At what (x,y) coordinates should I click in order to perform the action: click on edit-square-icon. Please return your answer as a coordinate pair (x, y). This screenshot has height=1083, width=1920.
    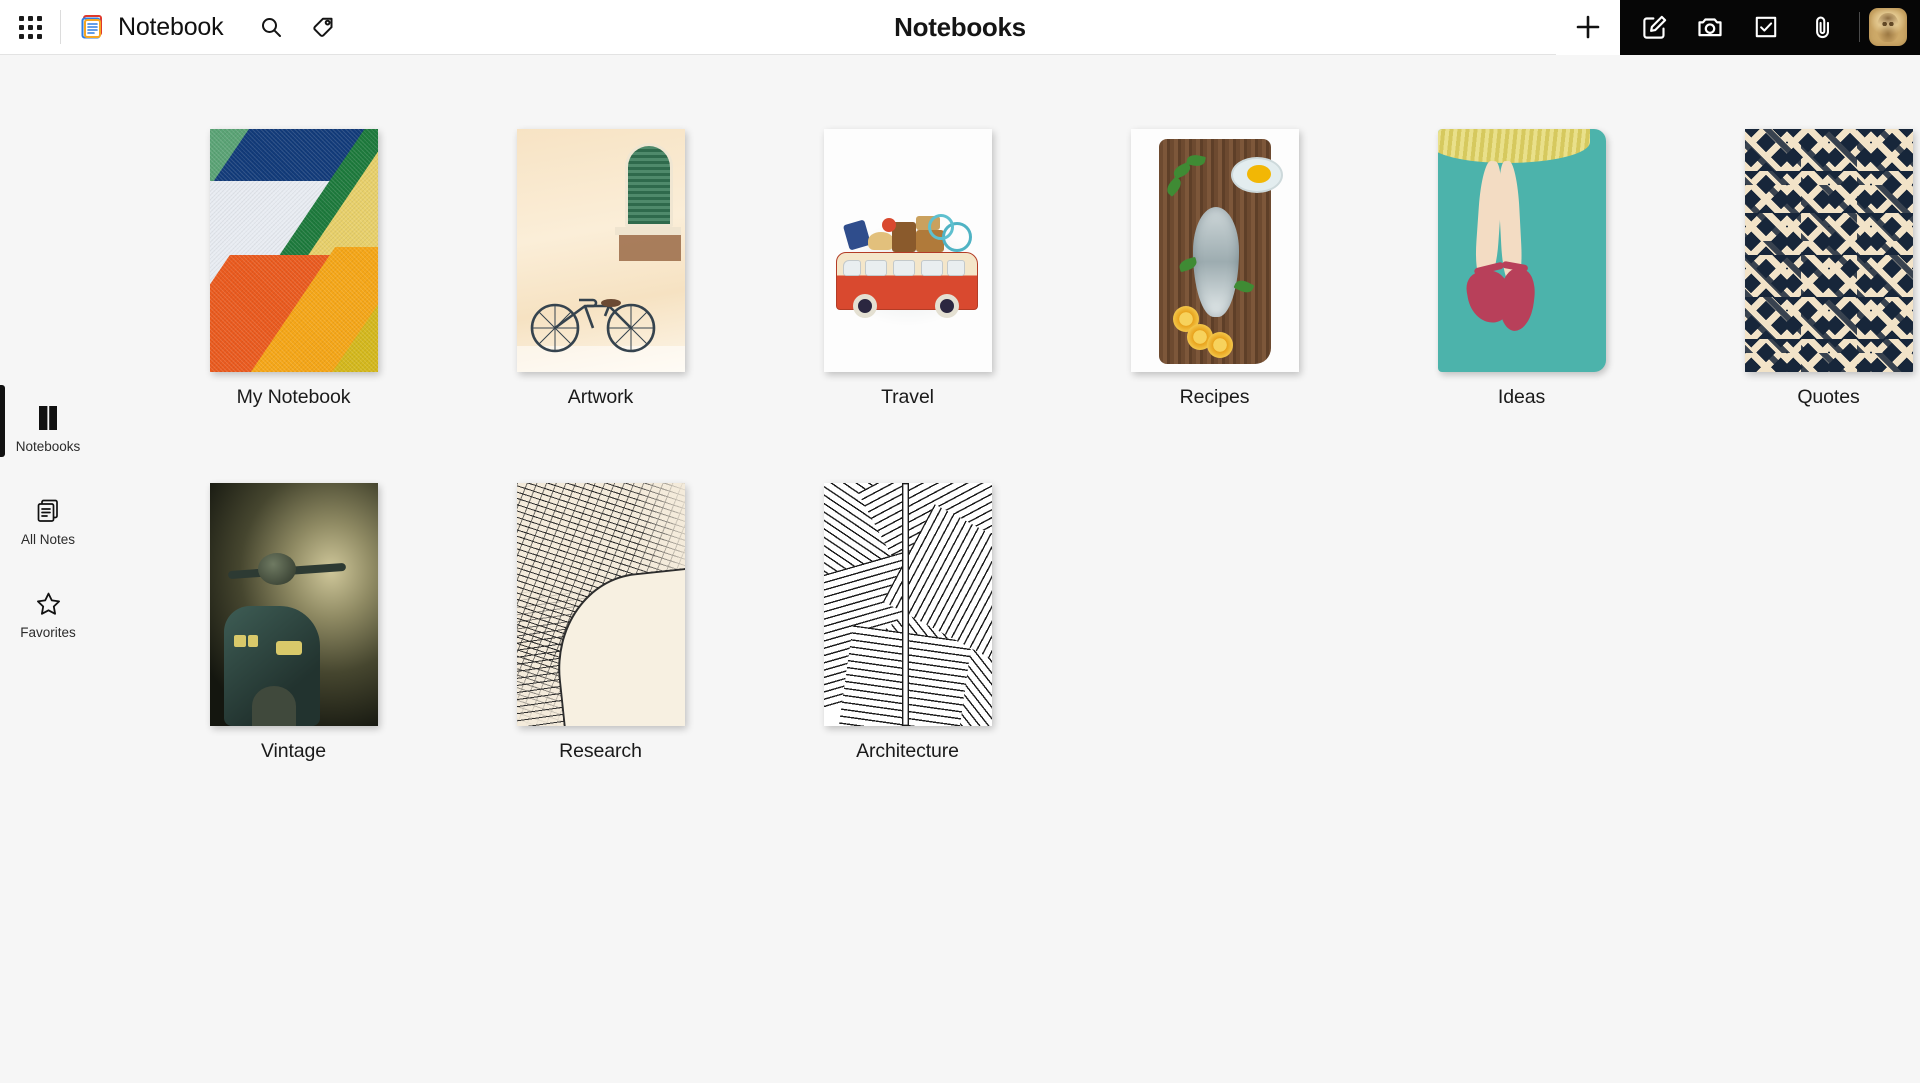
    Looking at the image, I should click on (1654, 27).